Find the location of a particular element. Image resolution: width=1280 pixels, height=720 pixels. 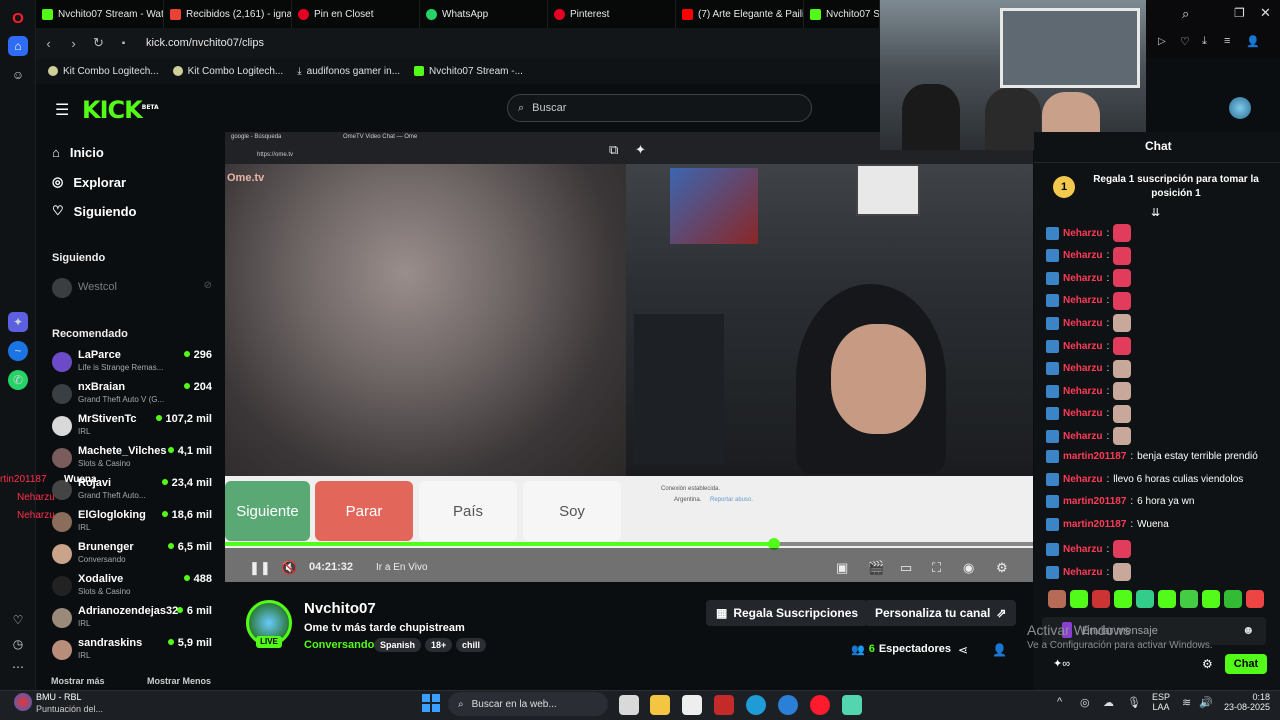

url-field: kick.com/nvchito07/clips is located at coordinates (205, 43).